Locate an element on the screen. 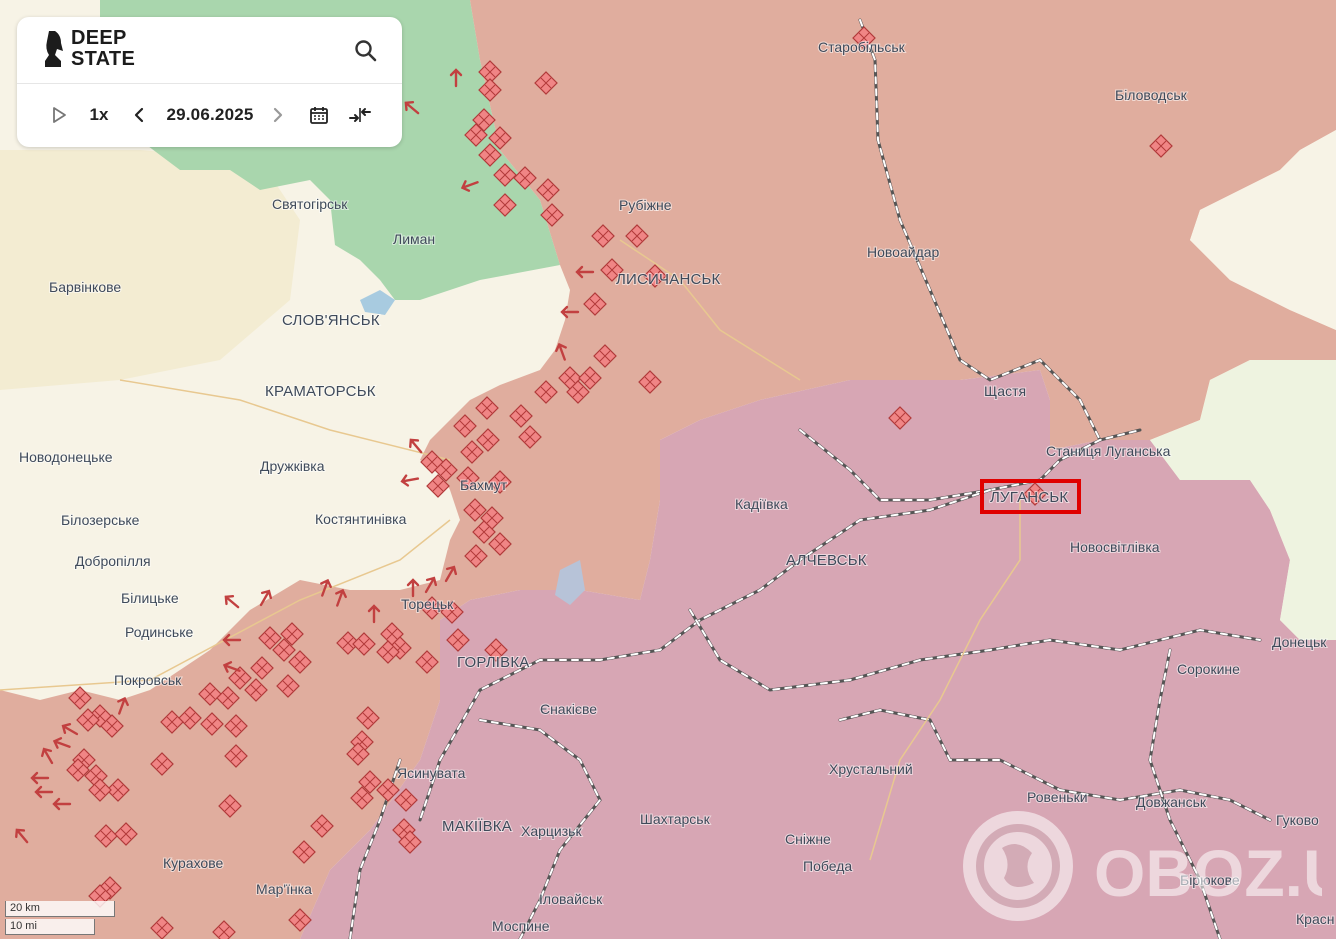 The width and height of the screenshot is (1336, 939). label-dobropillia: Добропілля is located at coordinates (113, 561).